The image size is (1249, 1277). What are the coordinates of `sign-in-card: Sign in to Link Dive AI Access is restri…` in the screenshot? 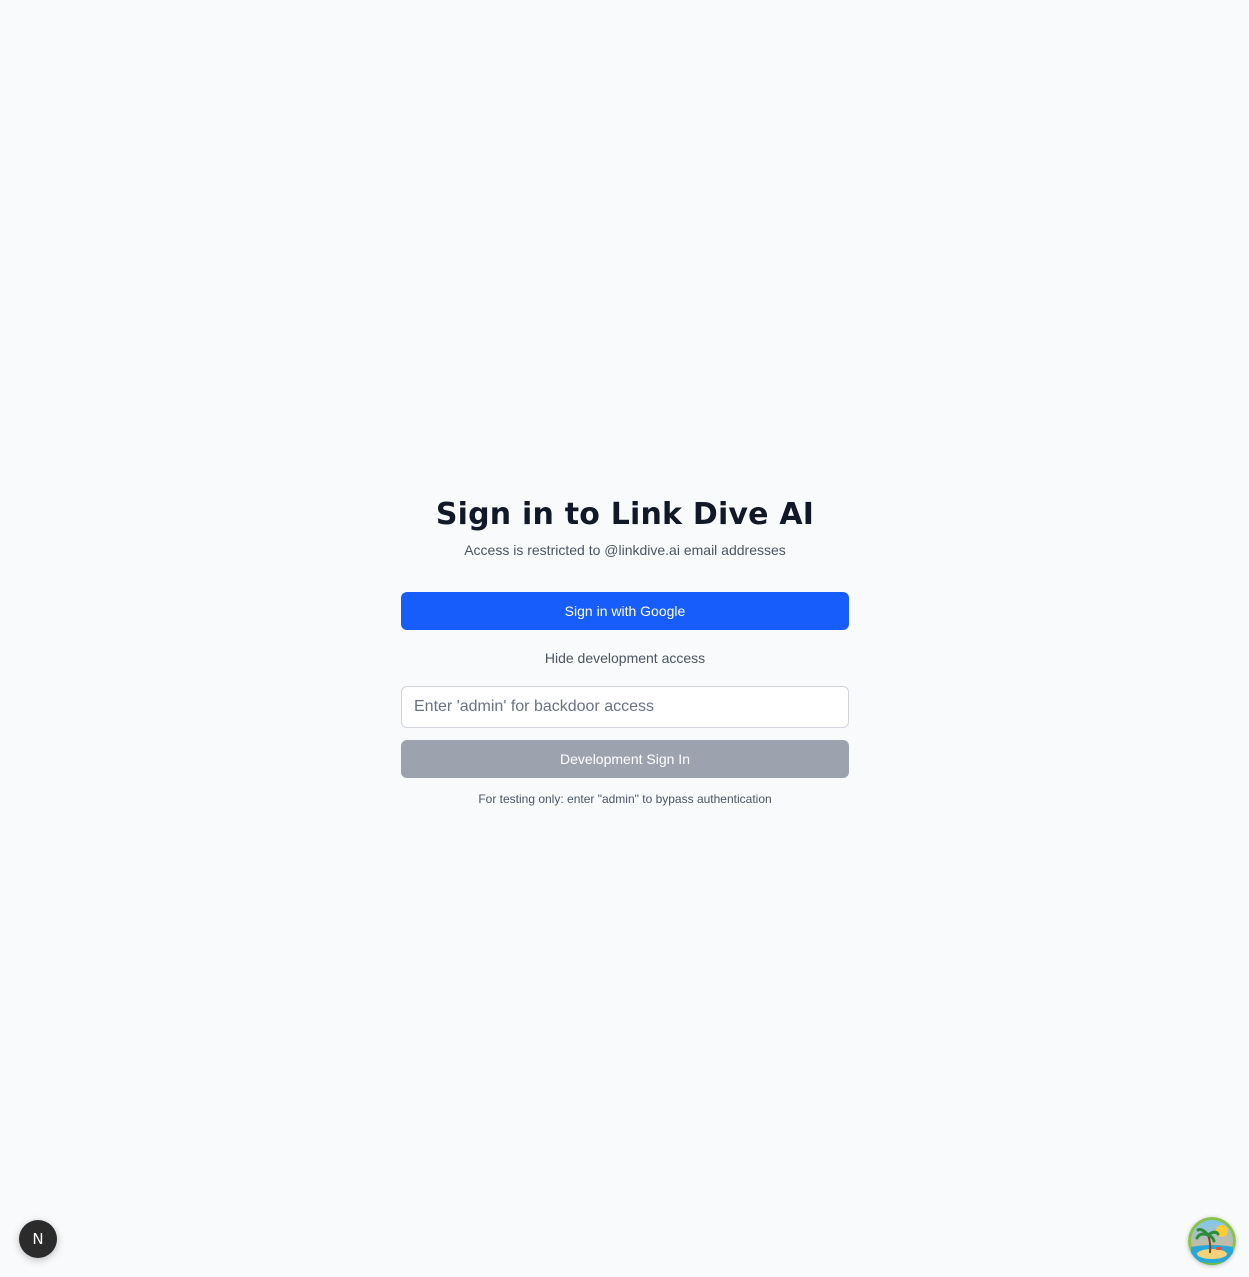 It's located at (625, 649).